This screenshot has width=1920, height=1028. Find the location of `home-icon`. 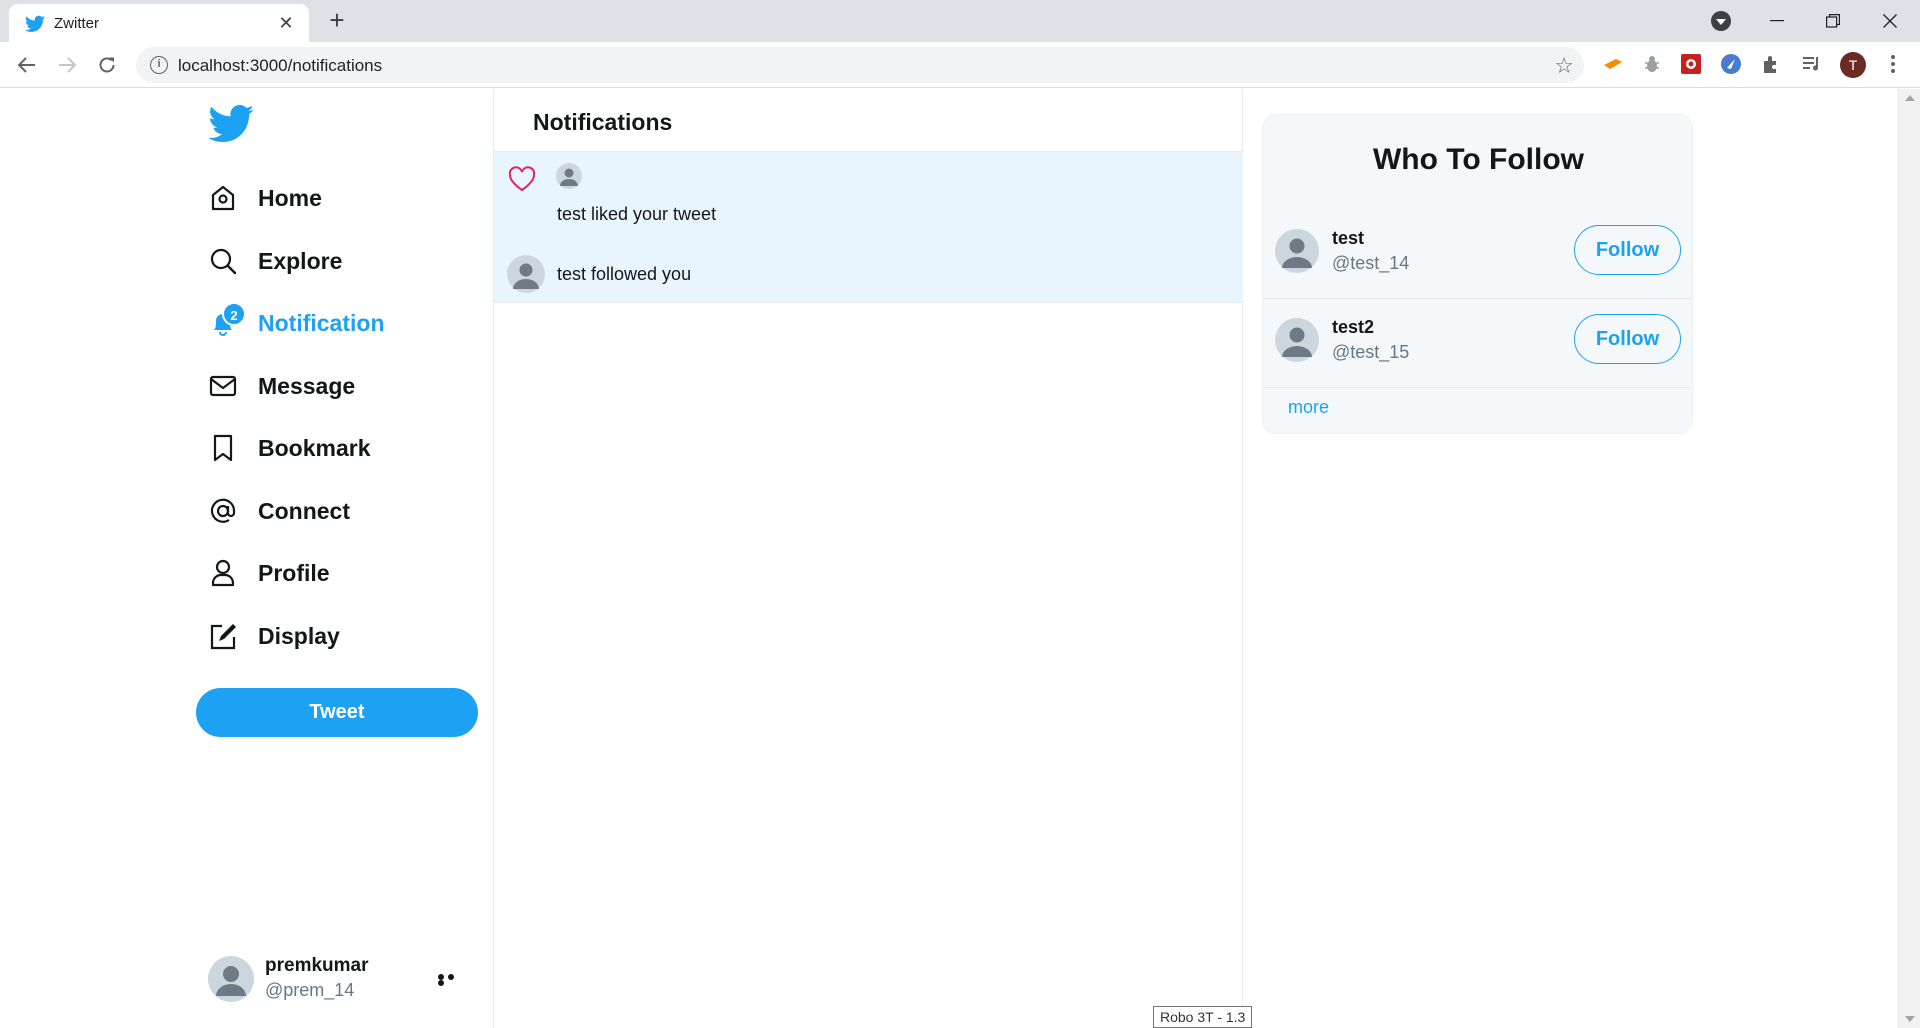

home-icon is located at coordinates (223, 198).